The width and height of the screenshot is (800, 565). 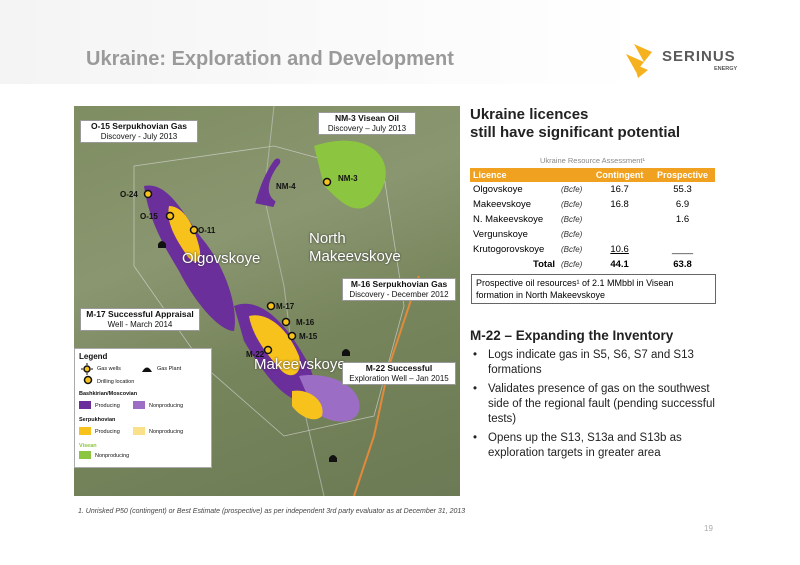 What do you see at coordinates (639, 61) in the screenshot?
I see `serinus-mark-icon` at bounding box center [639, 61].